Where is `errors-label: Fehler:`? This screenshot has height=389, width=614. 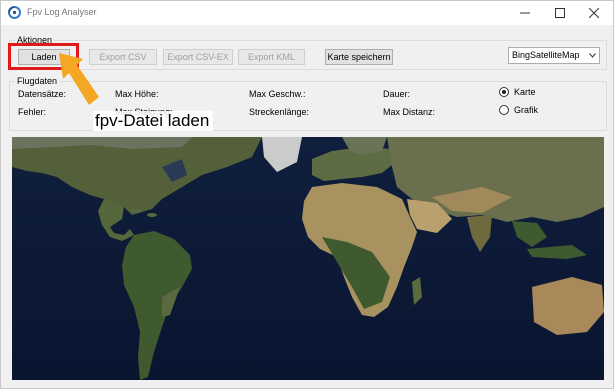
errors-label: Fehler: is located at coordinates (32, 112).